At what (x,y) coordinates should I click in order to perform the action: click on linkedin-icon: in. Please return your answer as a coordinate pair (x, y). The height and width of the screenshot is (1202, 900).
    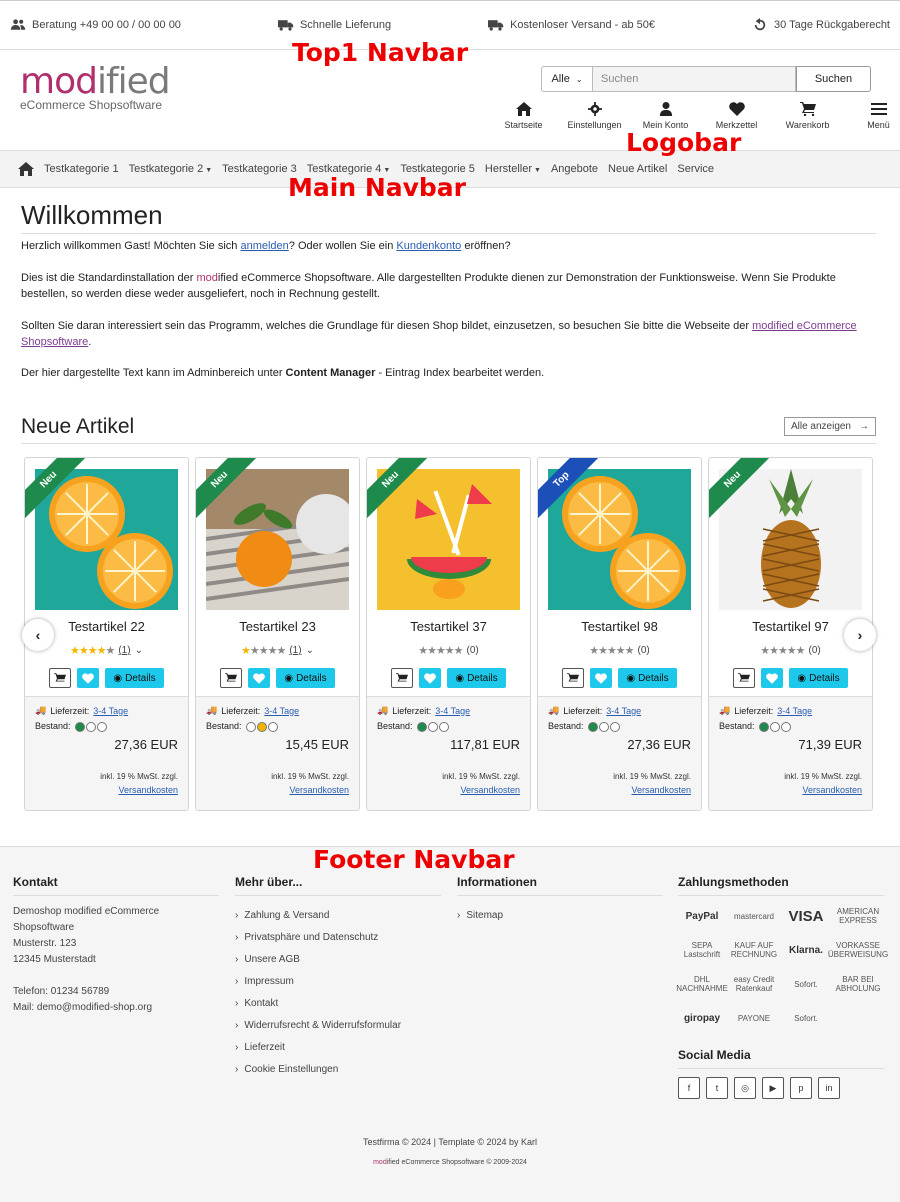
    Looking at the image, I should click on (829, 1088).